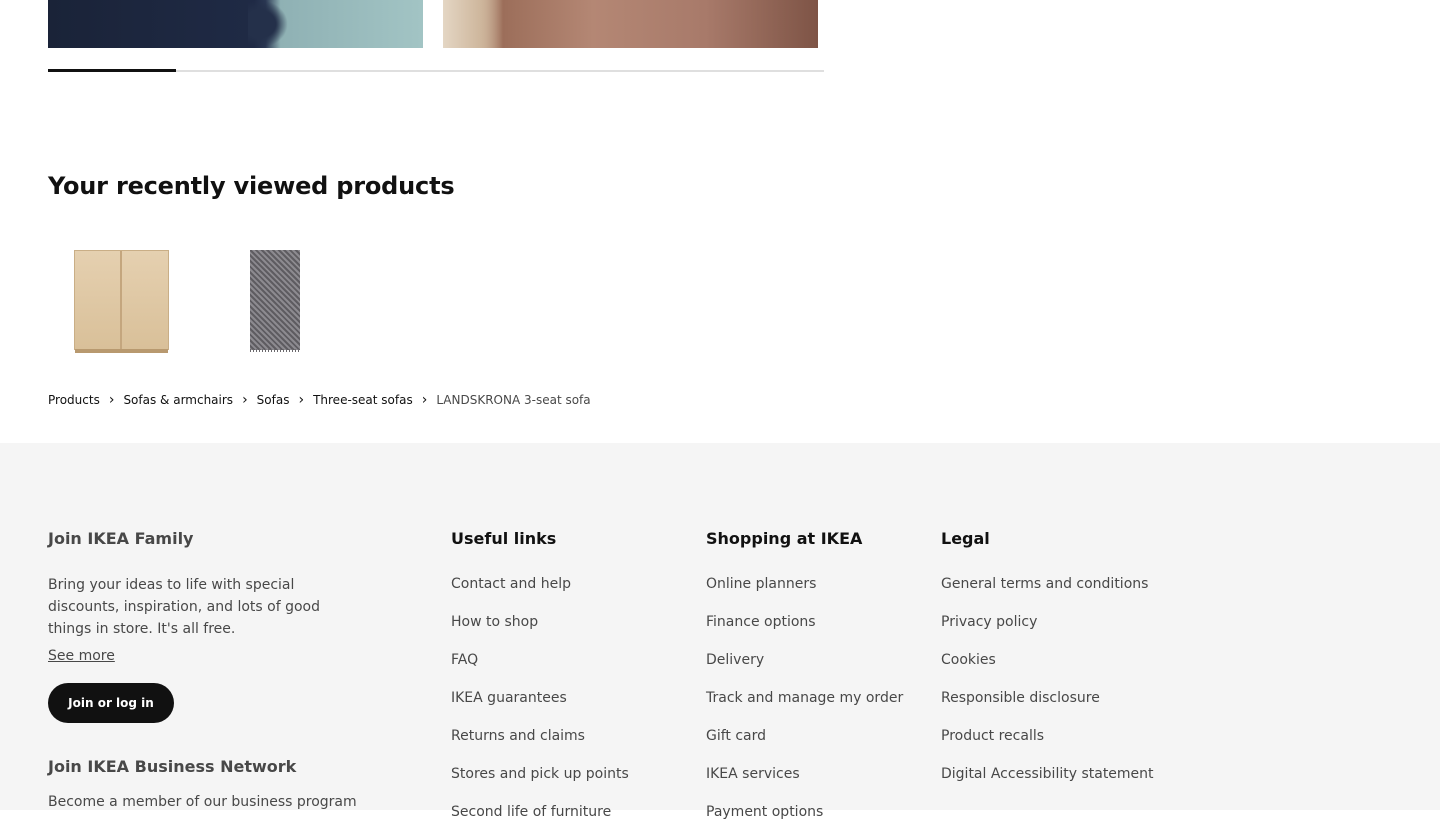  Describe the element at coordinates (178, 400) in the screenshot. I see `breadcrumb-item-sofas-armchairs: Sofas & armchairs` at that location.